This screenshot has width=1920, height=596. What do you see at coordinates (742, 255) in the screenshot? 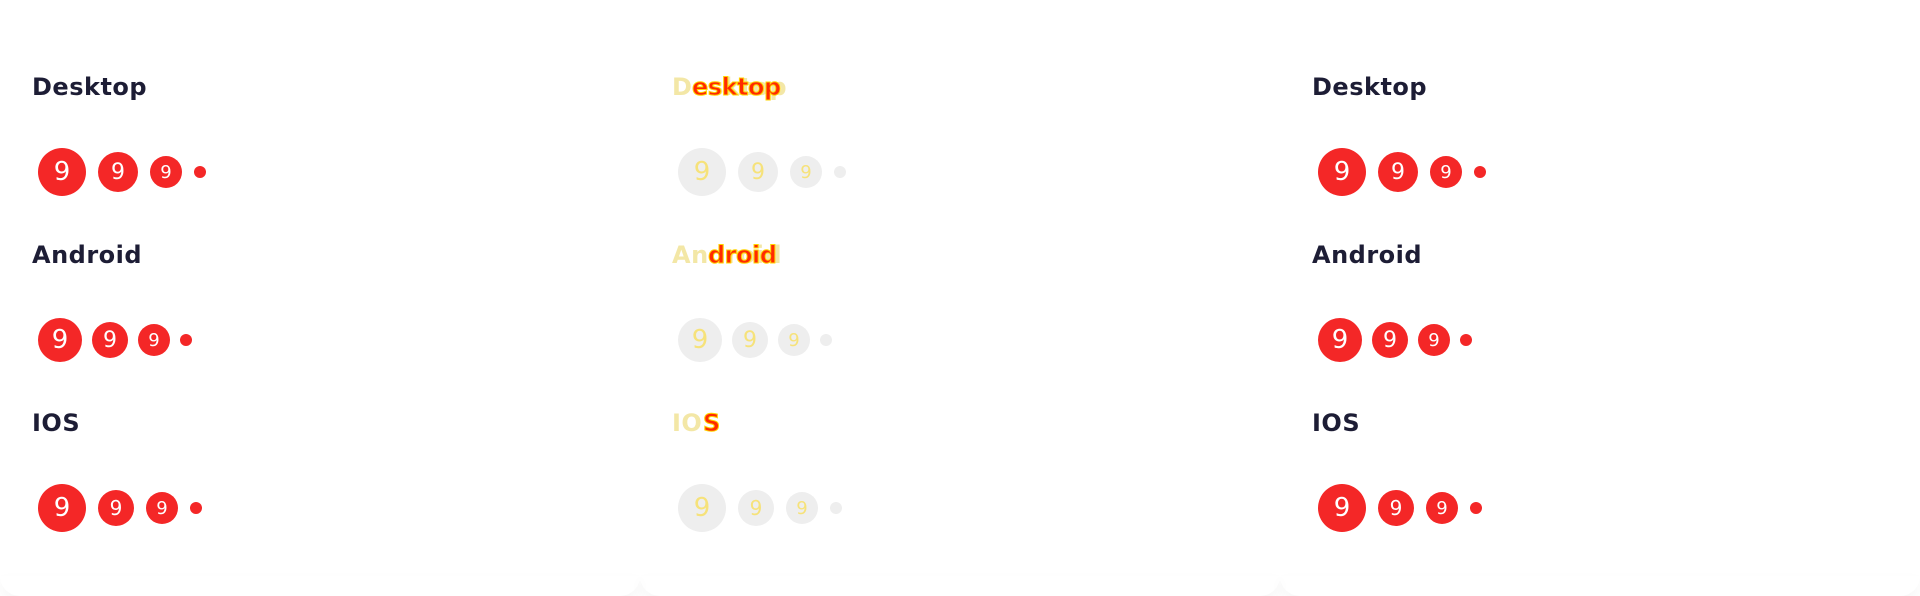
I see `section-title-overlay: droid` at bounding box center [742, 255].